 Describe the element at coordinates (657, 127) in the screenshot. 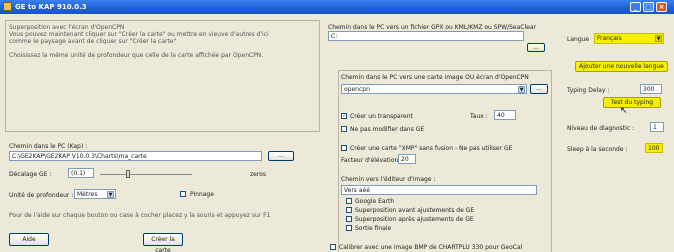

I see `diag-level-input: 1` at that location.